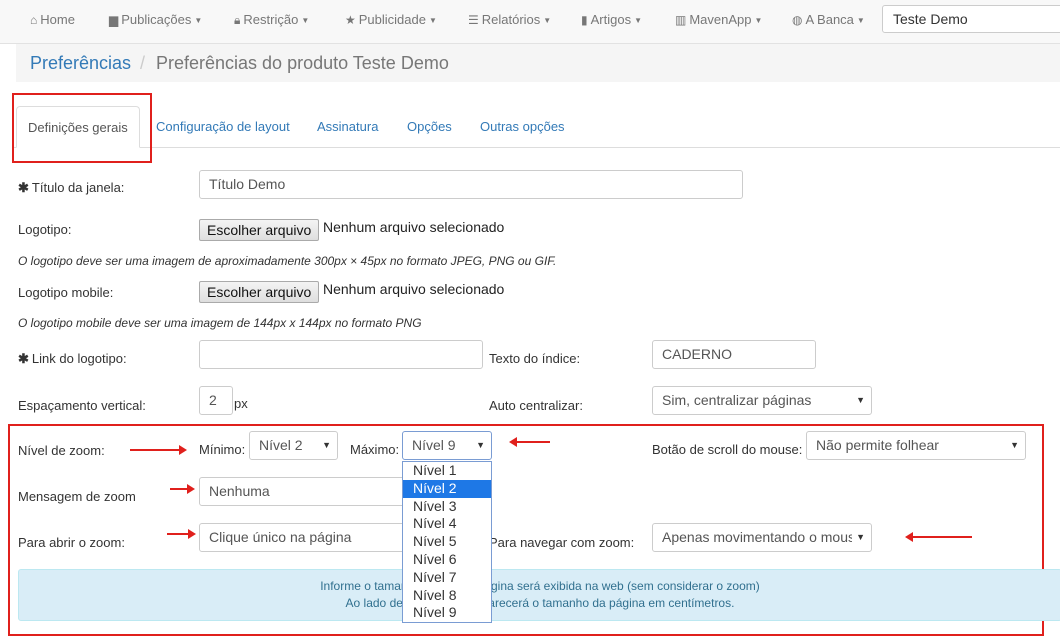 The width and height of the screenshot is (1060, 640). What do you see at coordinates (509, 19) in the screenshot?
I see `nav-relatorios: ☰ Relatórios ▼` at bounding box center [509, 19].